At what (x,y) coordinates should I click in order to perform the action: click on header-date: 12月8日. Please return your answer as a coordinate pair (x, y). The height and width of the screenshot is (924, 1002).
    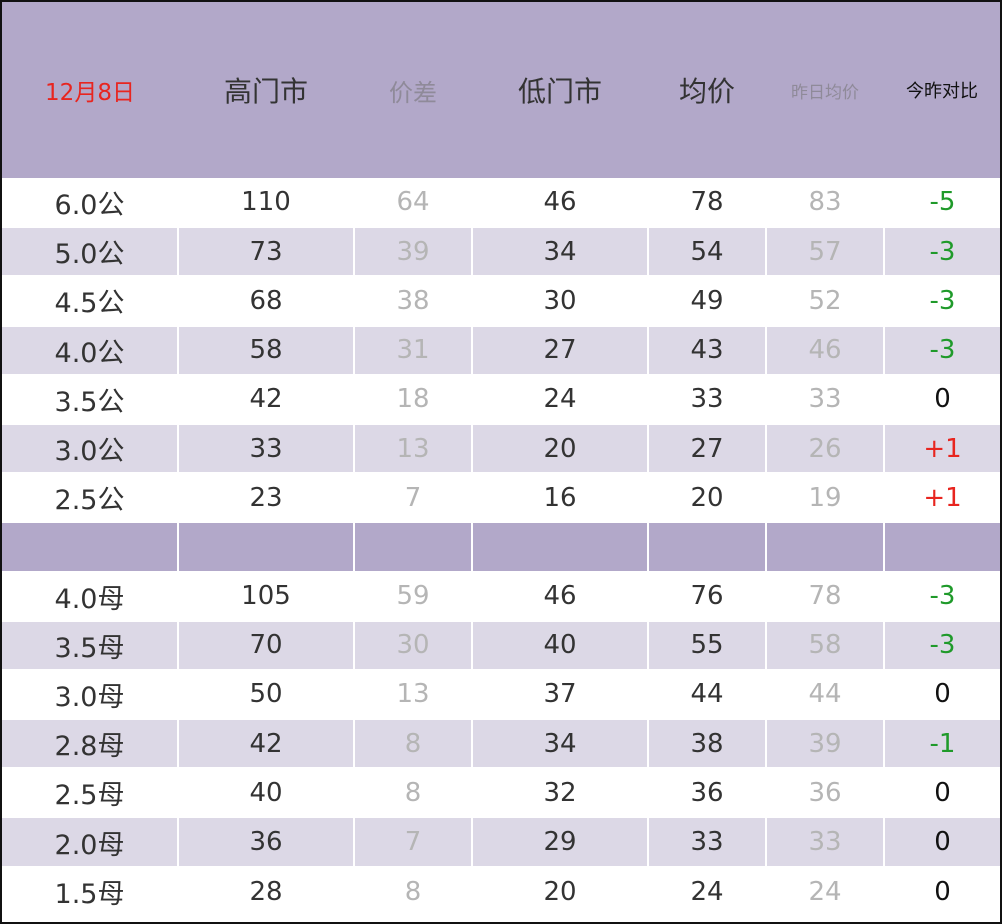
    Looking at the image, I should click on (90, 93).